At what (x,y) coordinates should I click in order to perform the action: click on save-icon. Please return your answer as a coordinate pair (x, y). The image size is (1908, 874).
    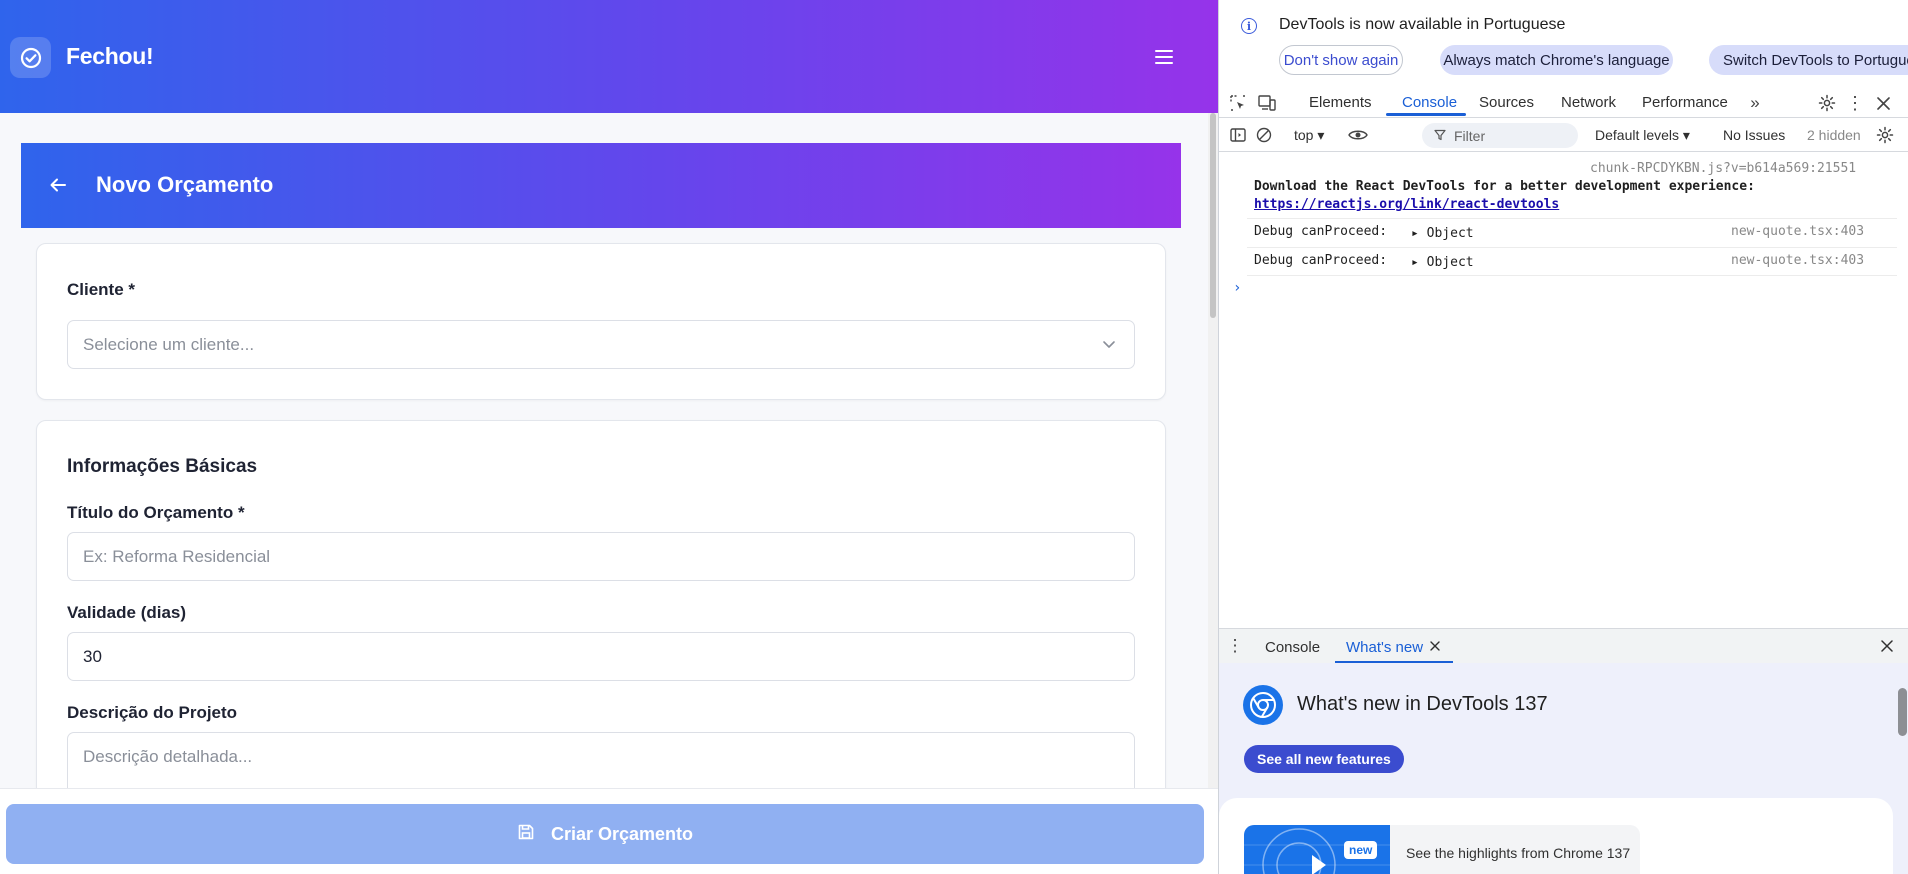
    Looking at the image, I should click on (526, 834).